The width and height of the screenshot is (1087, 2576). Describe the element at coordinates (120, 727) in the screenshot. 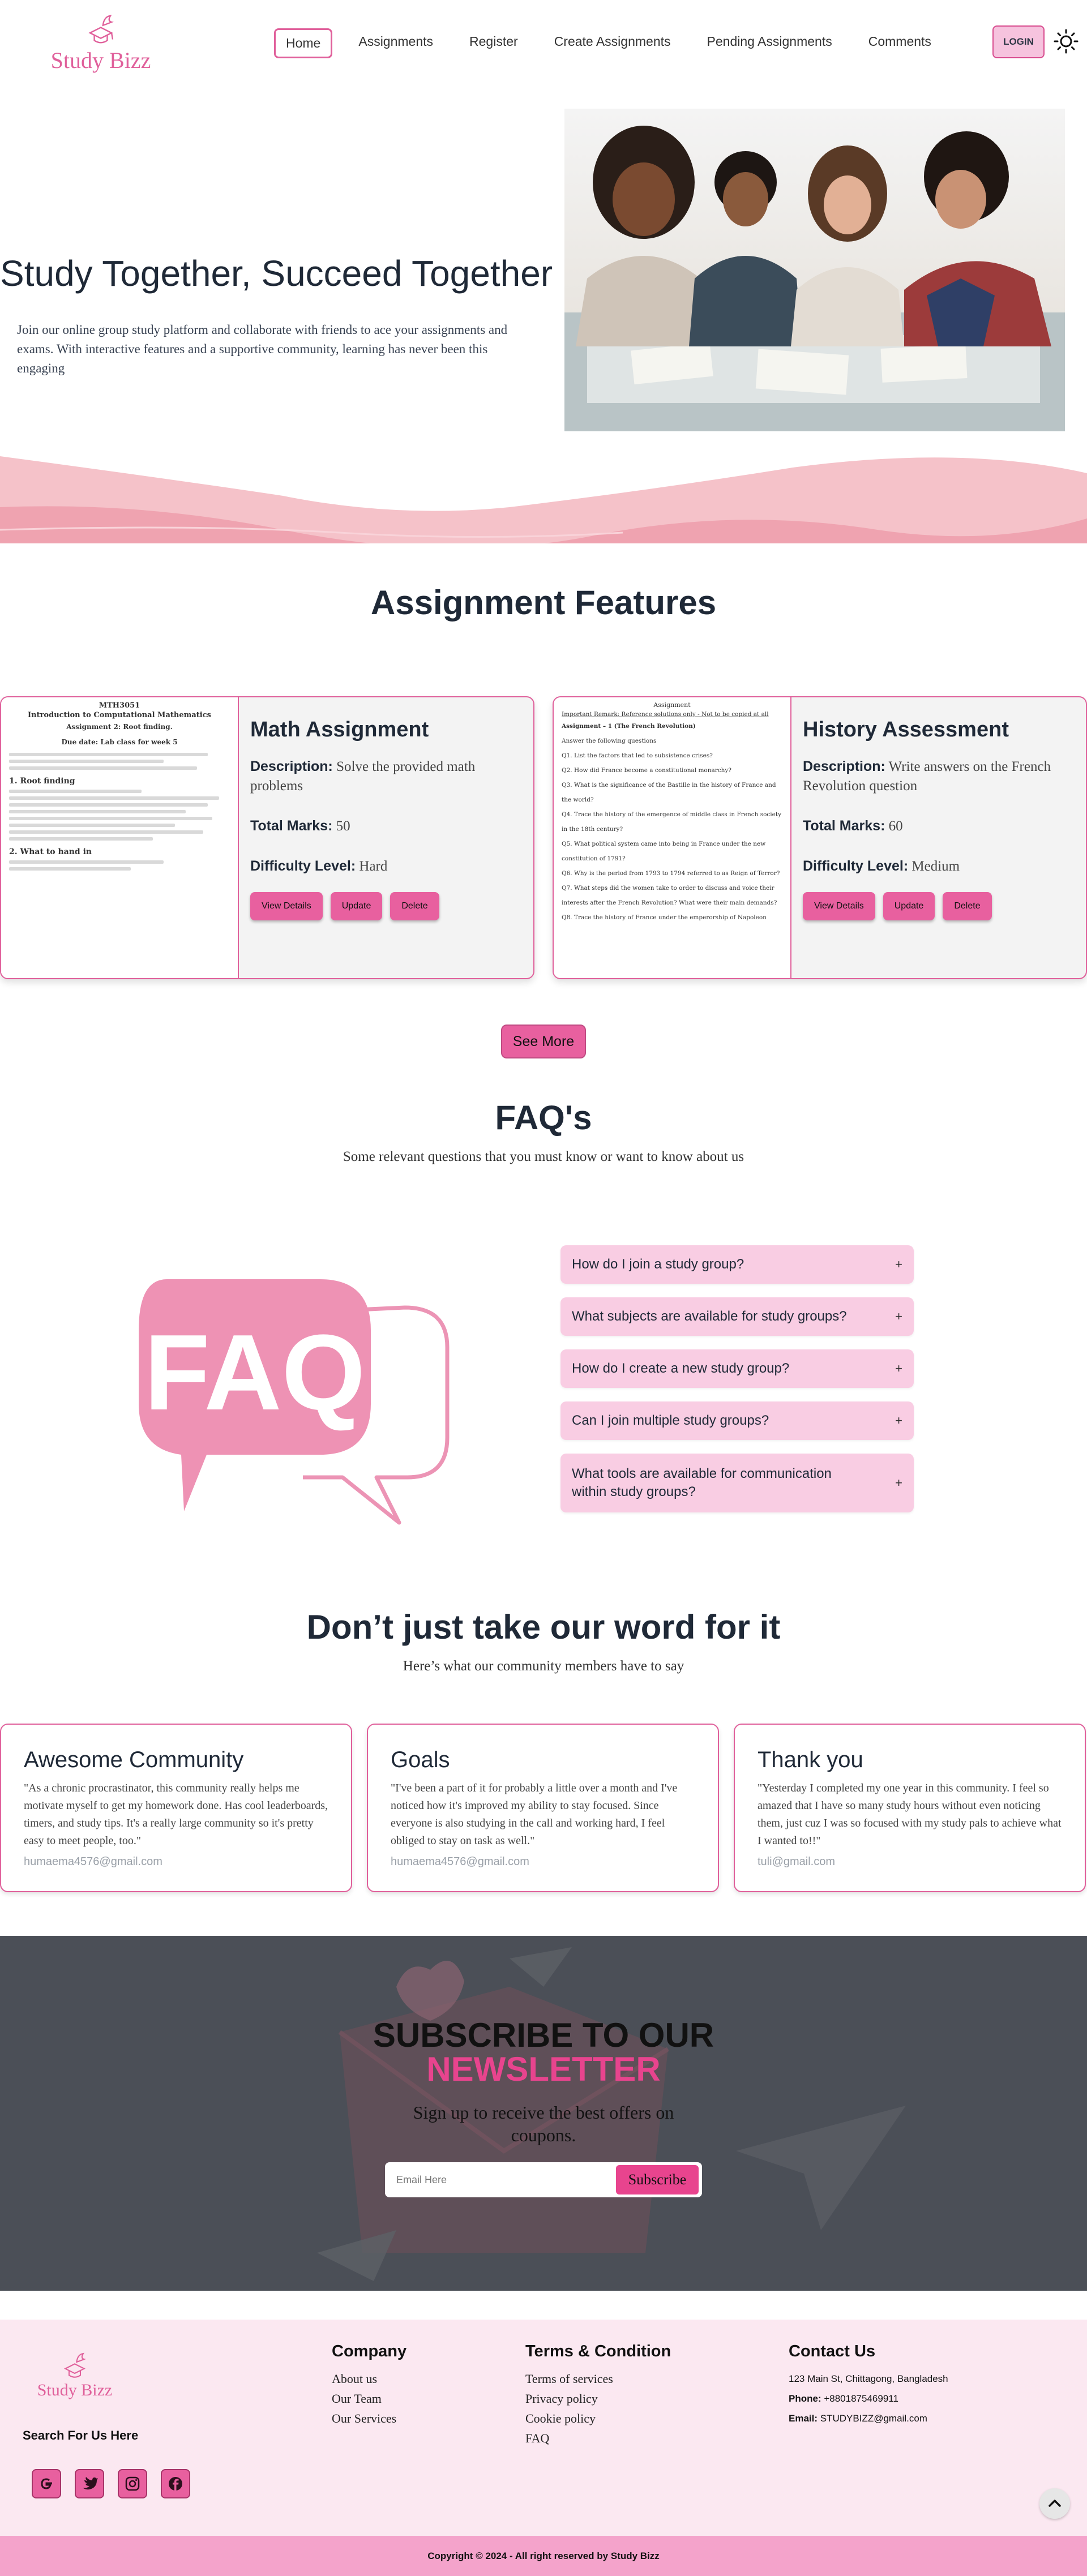

I see `doc-subtitle: Assignment 2: Root finding.` at that location.